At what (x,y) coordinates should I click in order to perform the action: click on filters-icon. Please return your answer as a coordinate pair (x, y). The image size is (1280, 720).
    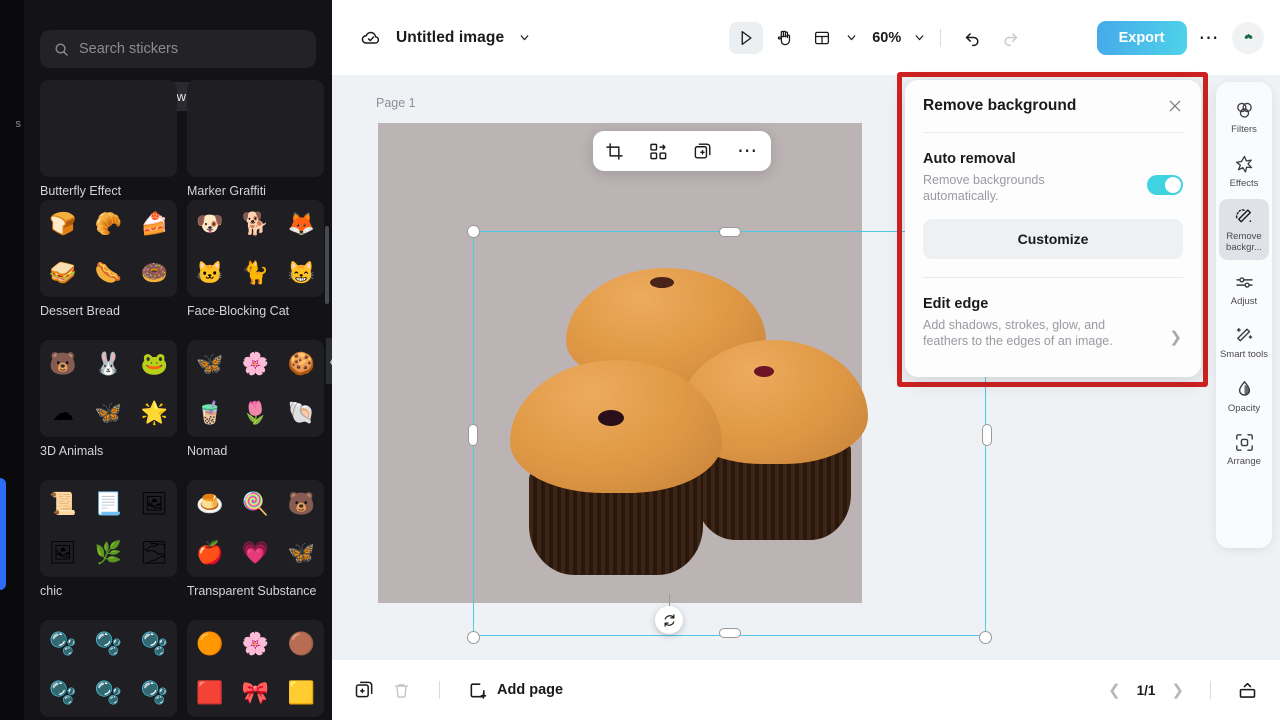
    Looking at the image, I should click on (1244, 110).